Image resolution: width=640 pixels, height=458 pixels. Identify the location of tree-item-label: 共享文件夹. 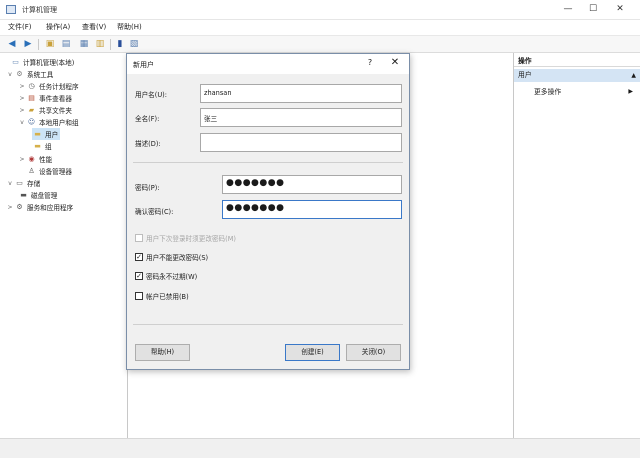
(55, 111).